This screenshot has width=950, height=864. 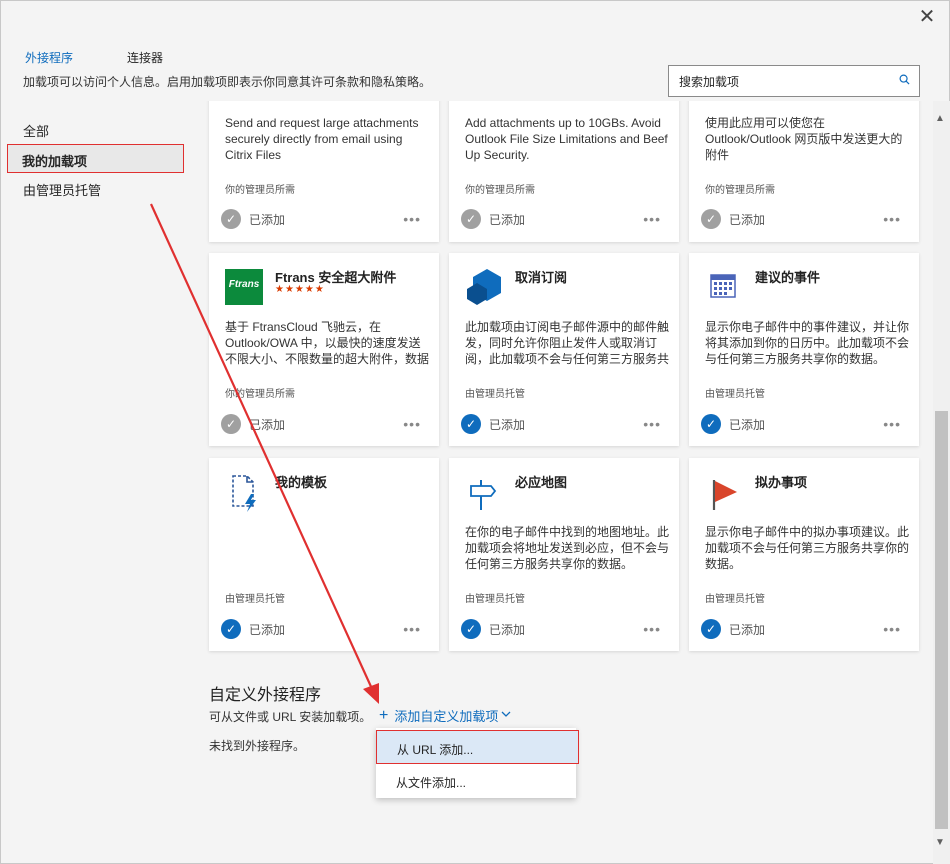 I want to click on add-custom-label: 添加自定义加载项, so click(x=446, y=716).